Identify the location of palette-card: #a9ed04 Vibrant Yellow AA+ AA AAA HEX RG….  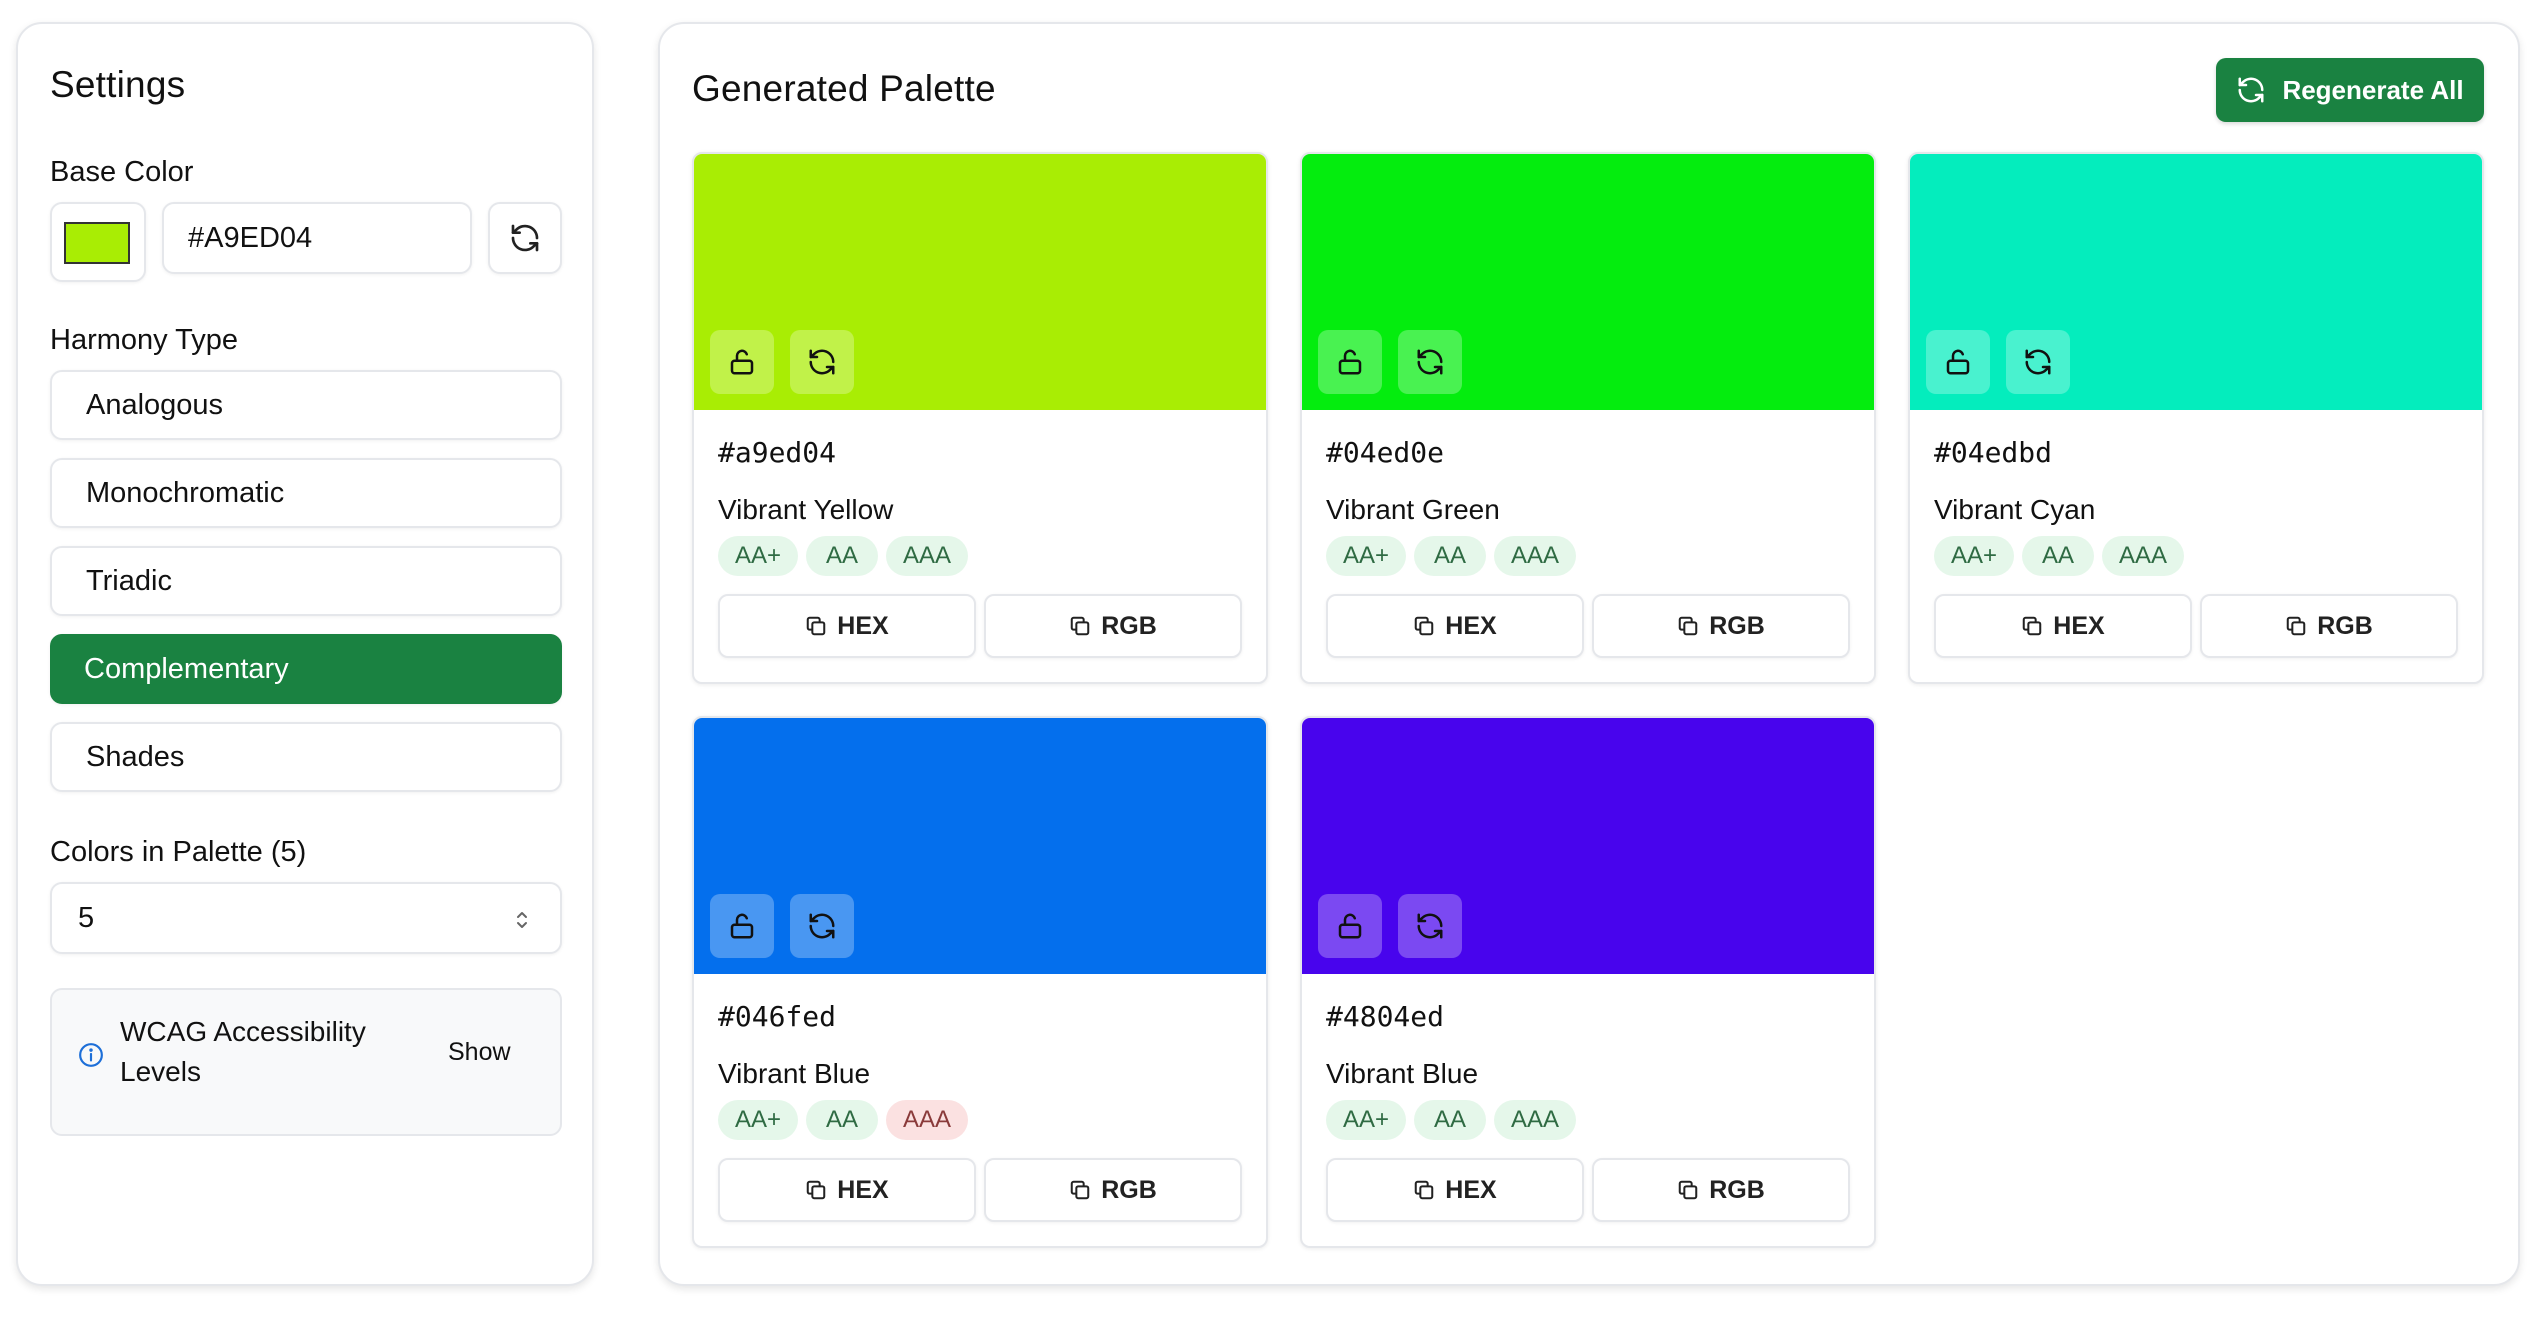
(980, 418).